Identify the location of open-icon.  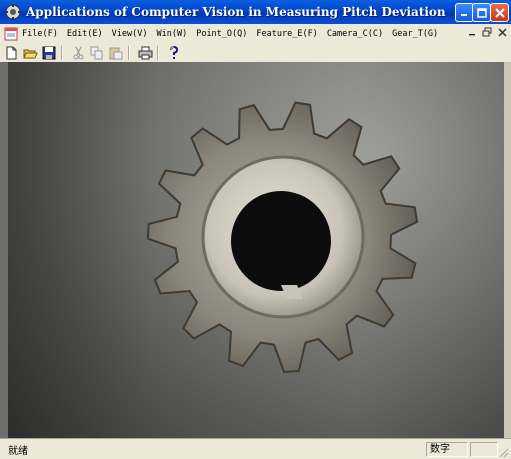
(30, 53).